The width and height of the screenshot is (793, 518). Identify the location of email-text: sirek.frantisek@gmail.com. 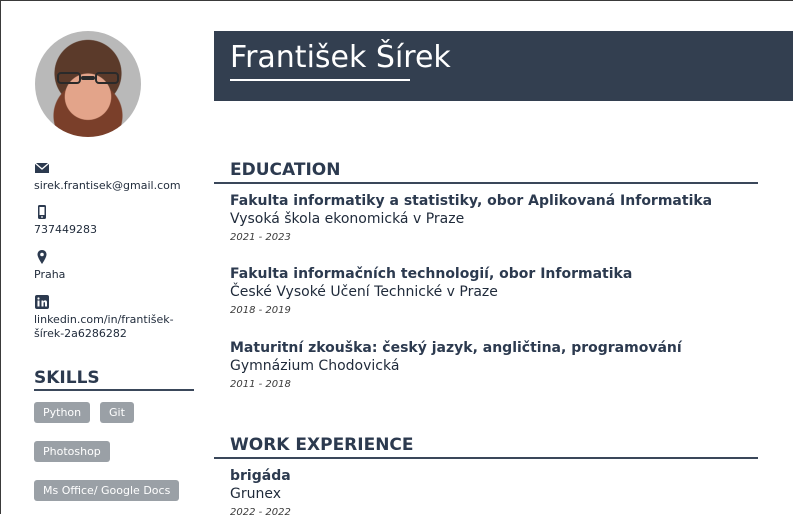
(107, 185).